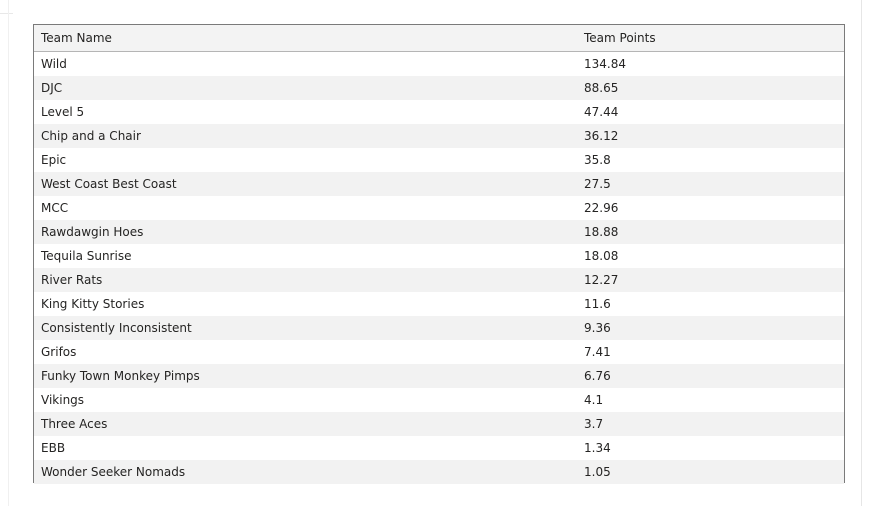 The image size is (875, 506). What do you see at coordinates (439, 352) in the screenshot?
I see `table-row: Grifos 7.41` at bounding box center [439, 352].